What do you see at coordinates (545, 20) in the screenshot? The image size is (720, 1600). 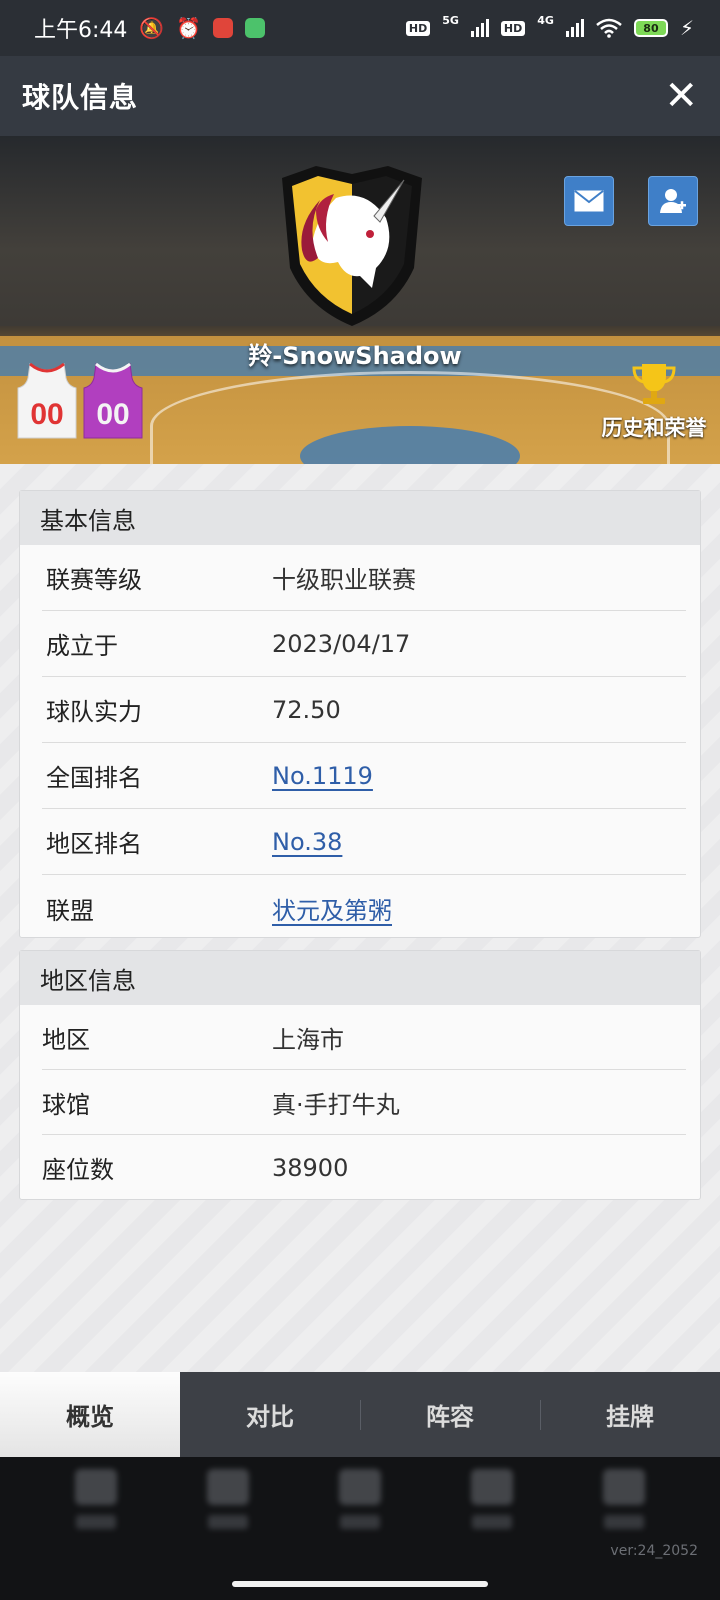 I see `network-type-label-2: 4G` at bounding box center [545, 20].